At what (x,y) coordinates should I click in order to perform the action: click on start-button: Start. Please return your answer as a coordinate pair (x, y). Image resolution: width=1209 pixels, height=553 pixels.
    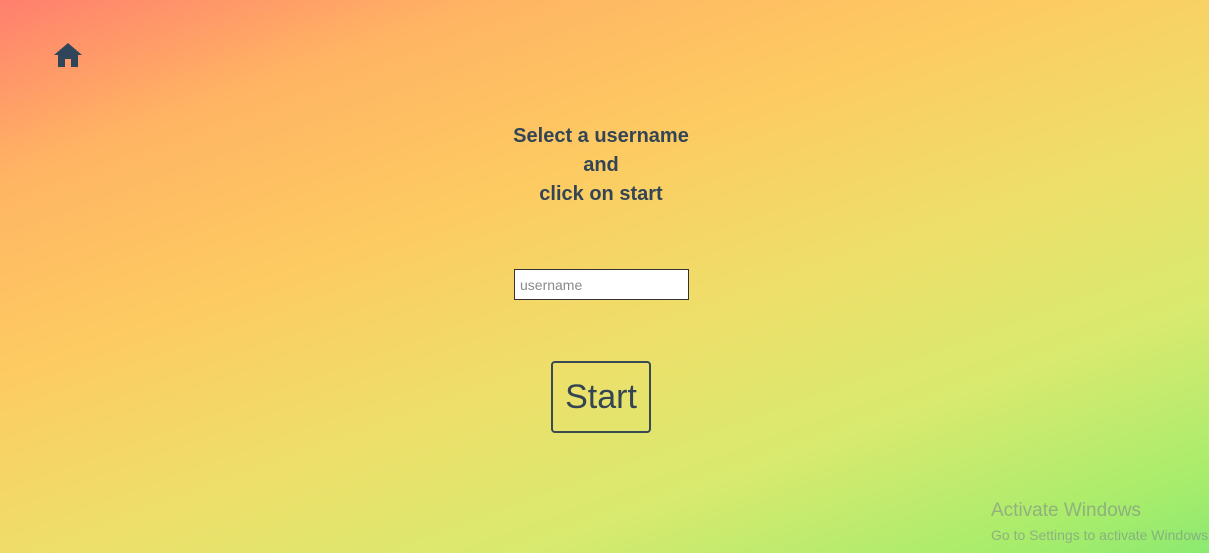
    Looking at the image, I should click on (601, 397).